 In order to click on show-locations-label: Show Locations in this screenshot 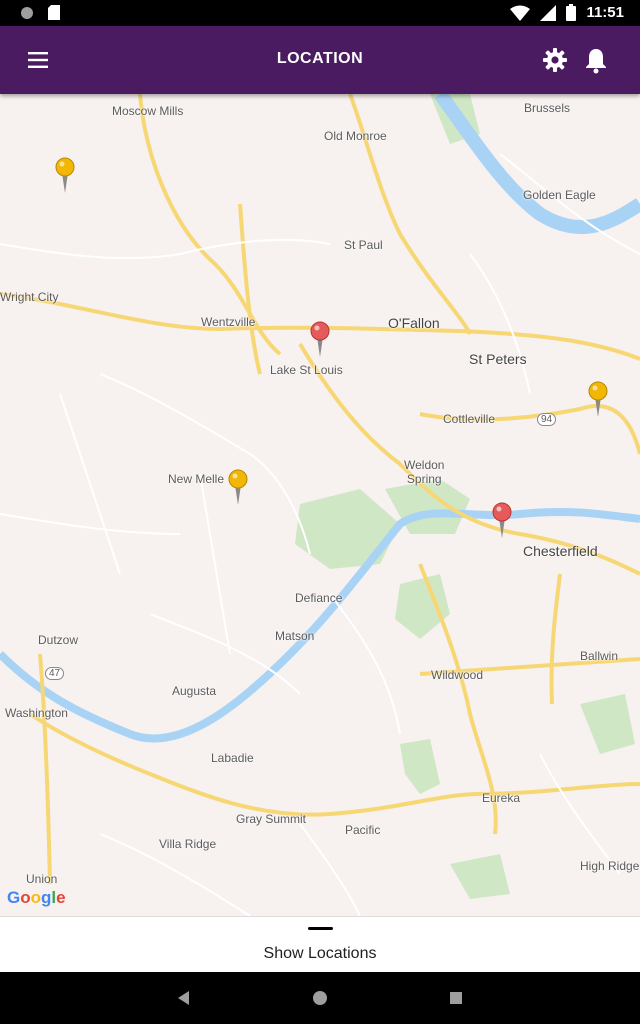, I will do `click(320, 953)`.